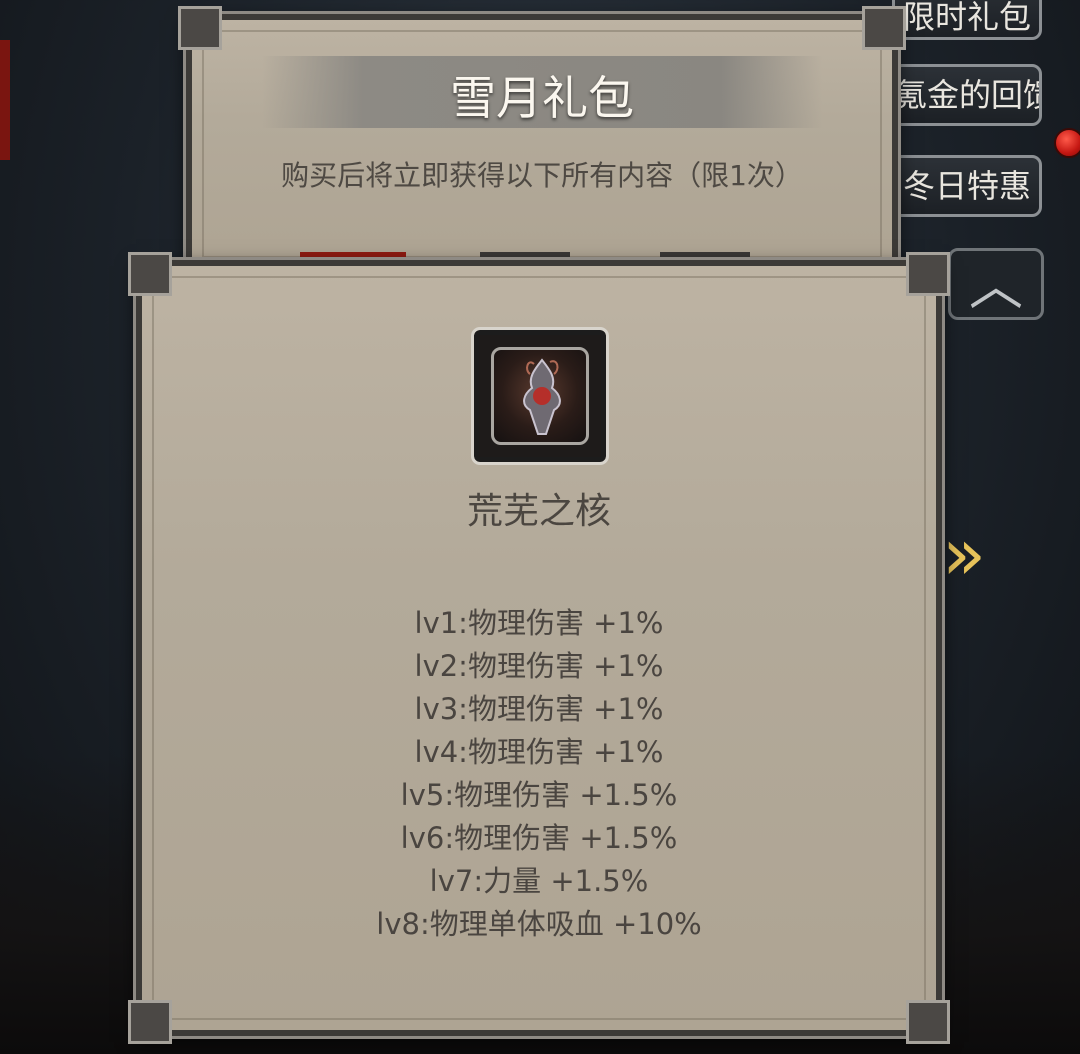 This screenshot has height=1054, width=1080. I want to click on side-menu-label: 氪金的回馈, so click(968, 95).